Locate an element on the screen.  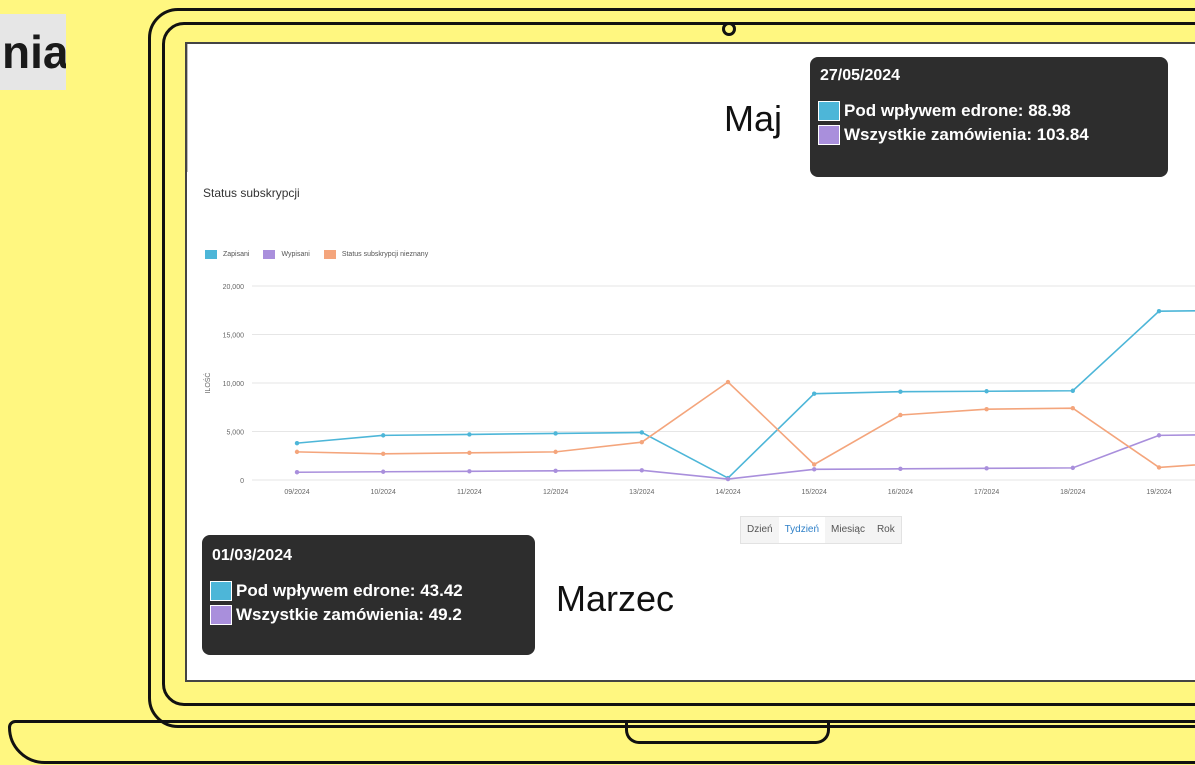
x-tick-label: 19/2024 is located at coordinates (1158, 492).